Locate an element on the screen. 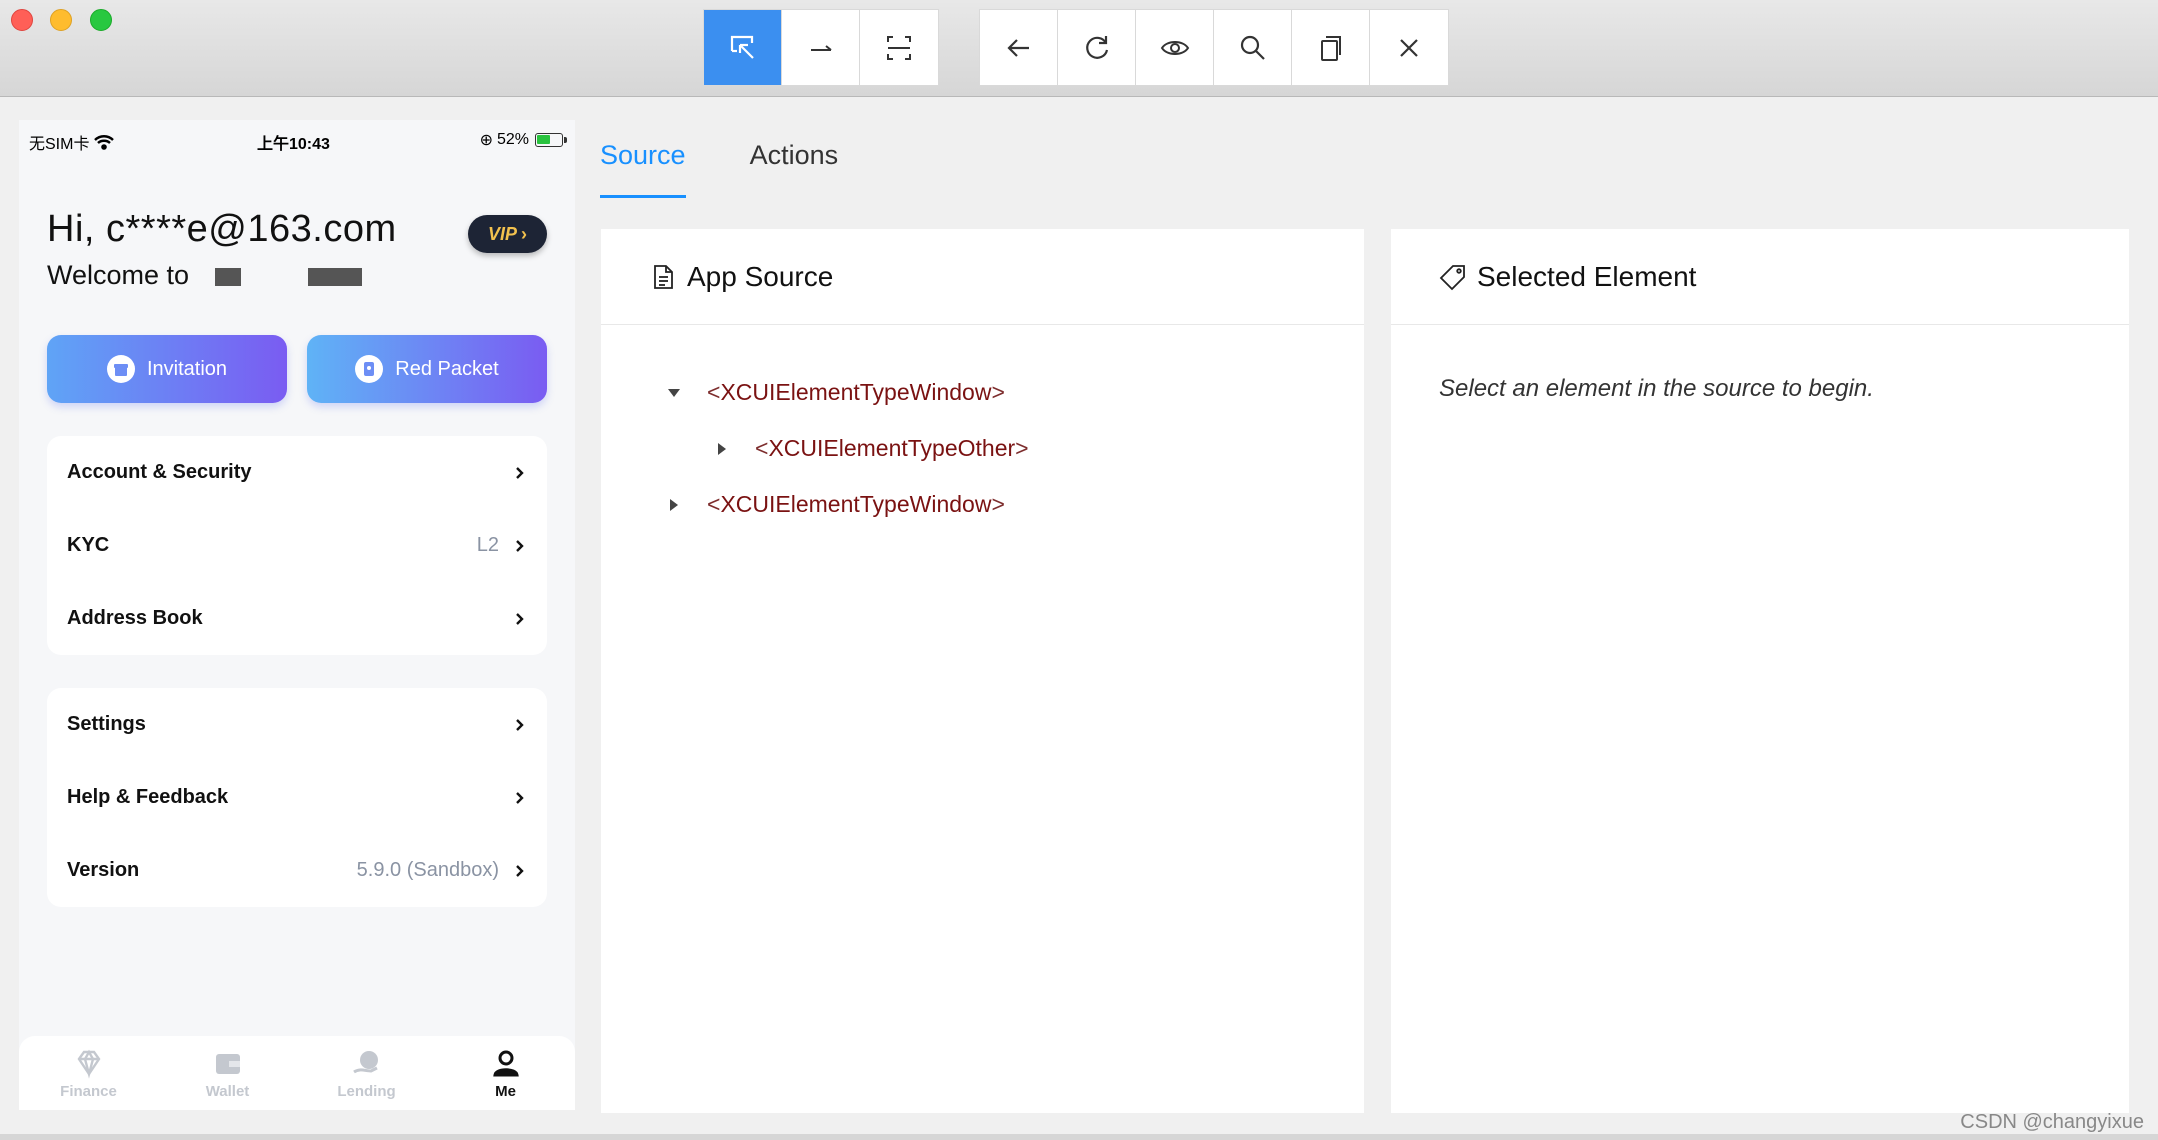 This screenshot has height=1140, width=2158. menu-item-address-book: Address Book is located at coordinates (297, 618).